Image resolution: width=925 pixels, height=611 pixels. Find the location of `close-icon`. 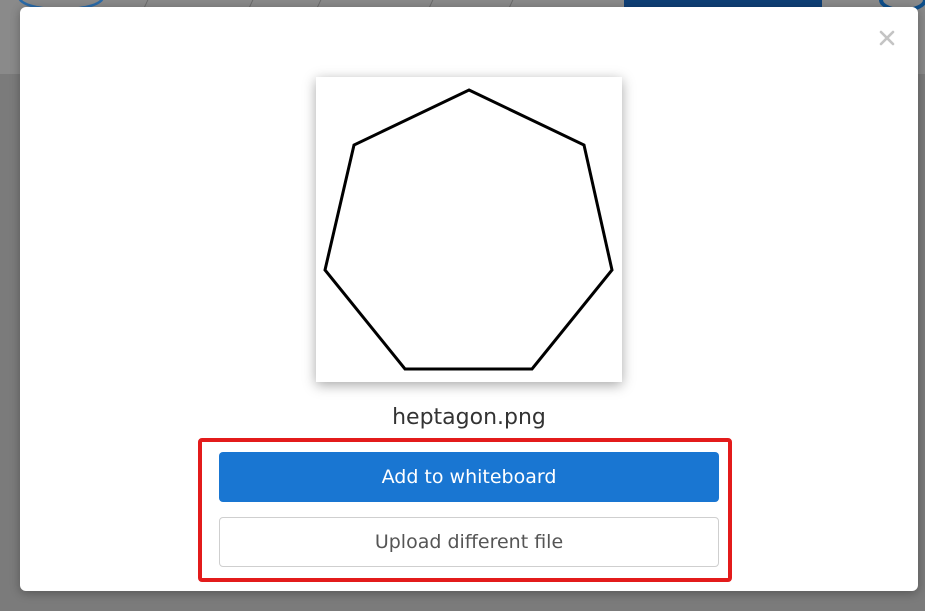

close-icon is located at coordinates (887, 38).